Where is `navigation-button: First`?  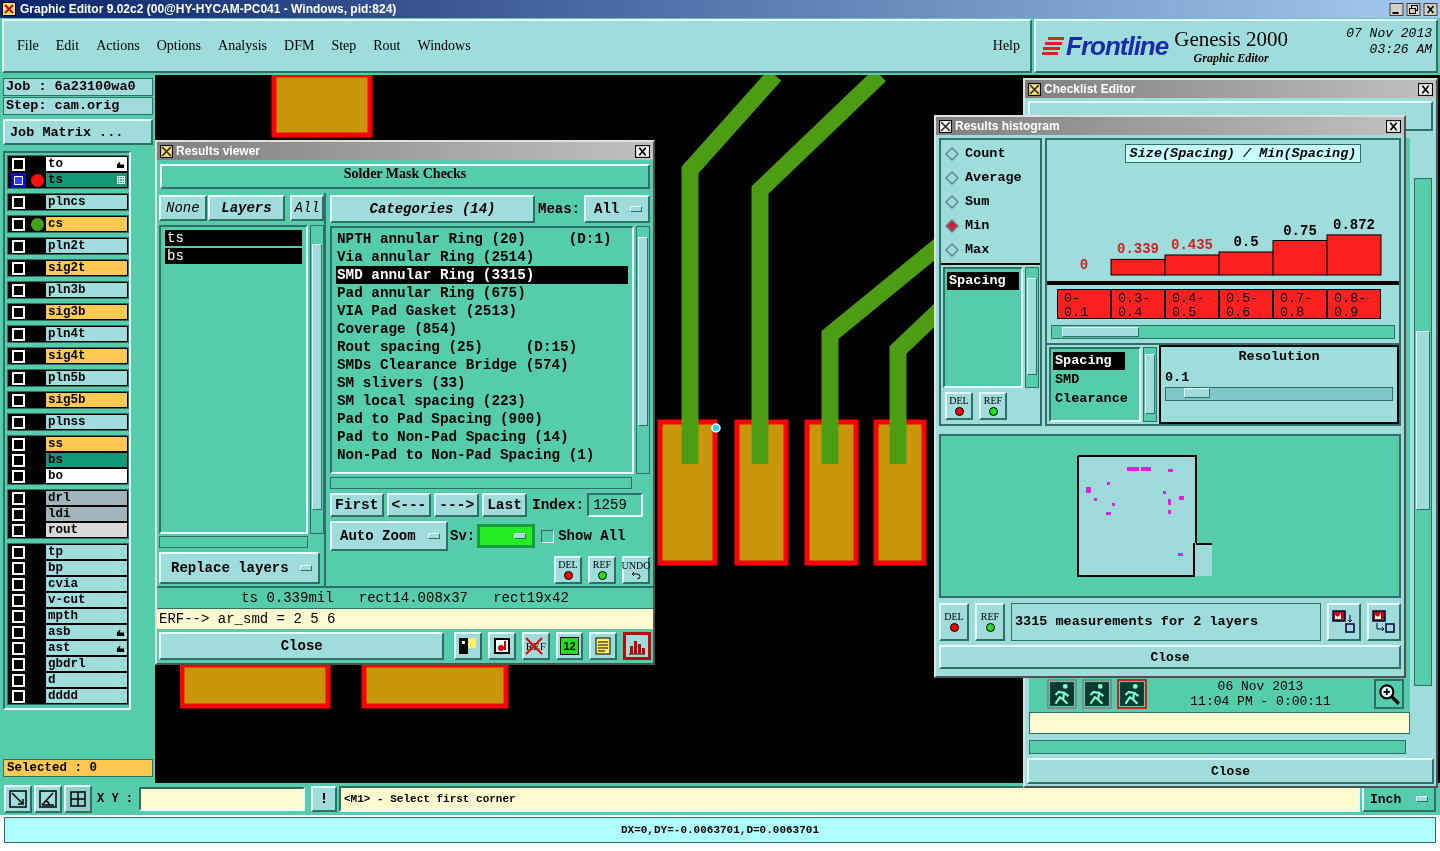 navigation-button: First is located at coordinates (357, 505).